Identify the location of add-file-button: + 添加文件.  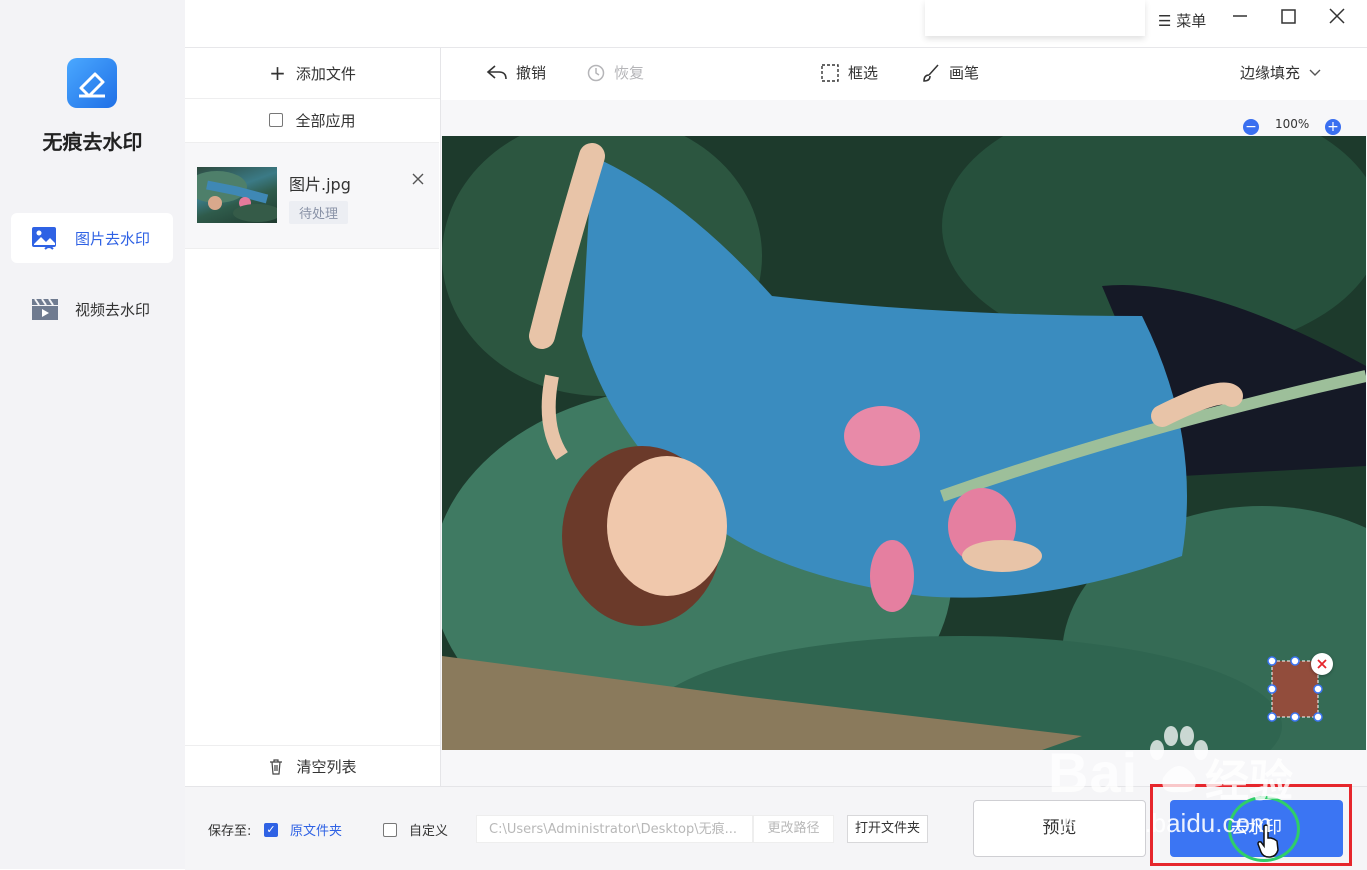
(312, 73).